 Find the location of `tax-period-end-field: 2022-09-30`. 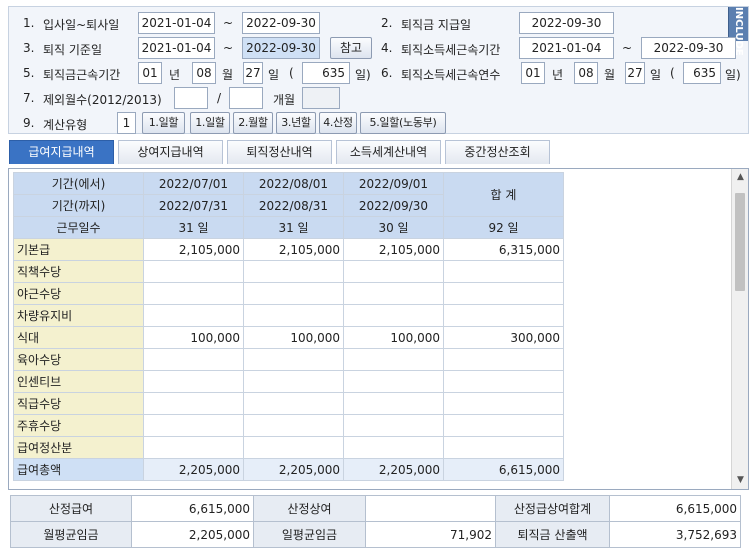

tax-period-end-field: 2022-09-30 is located at coordinates (688, 48).